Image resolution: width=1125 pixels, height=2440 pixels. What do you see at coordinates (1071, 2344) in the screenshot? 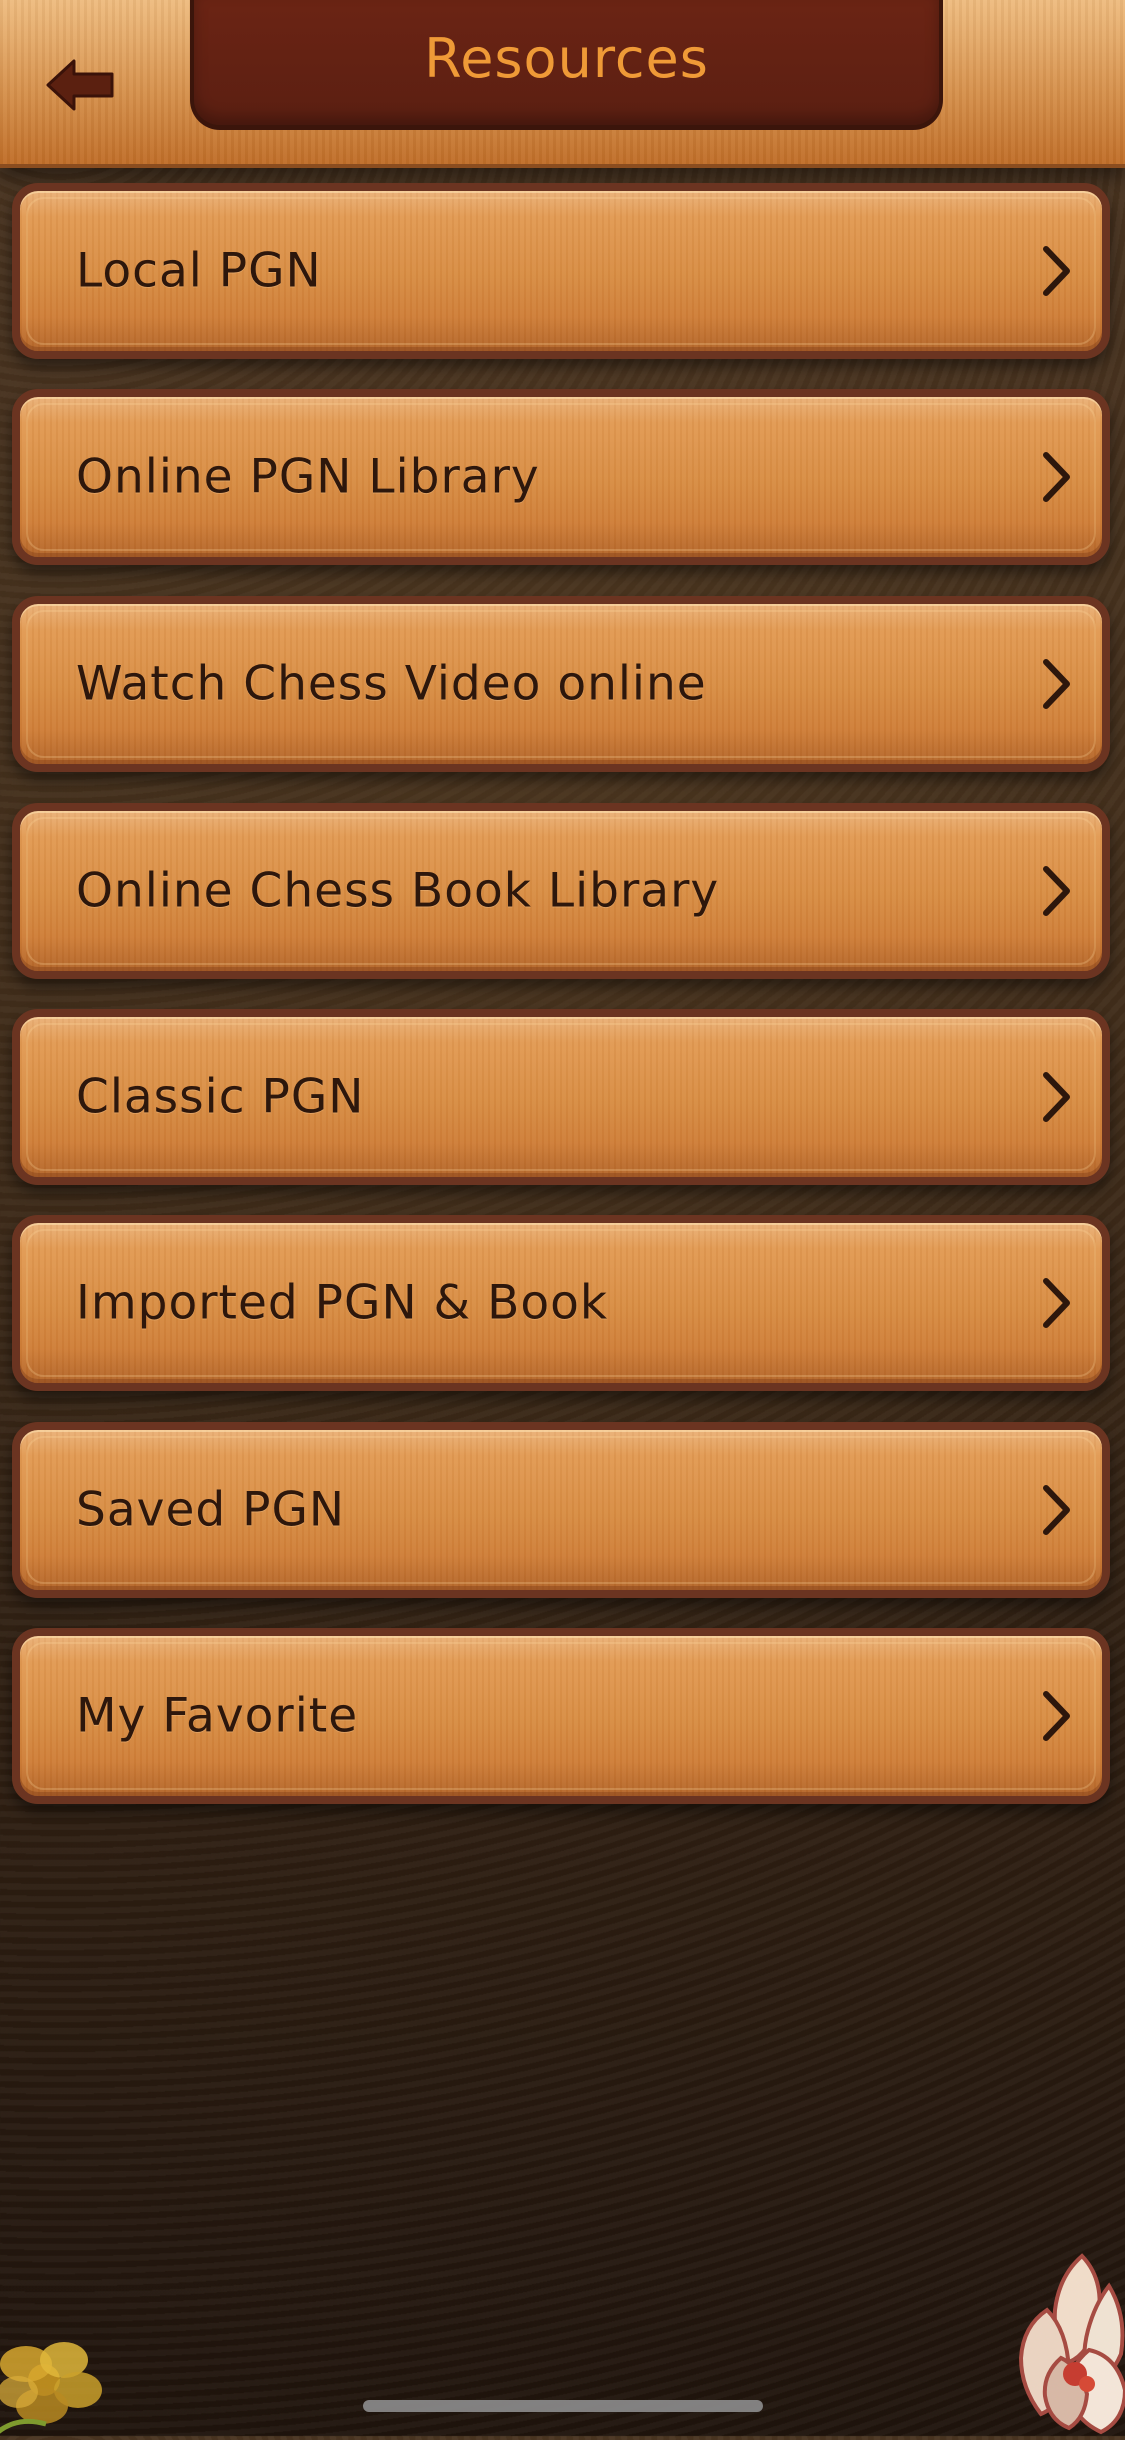
I see `flower-decoration-right` at bounding box center [1071, 2344].